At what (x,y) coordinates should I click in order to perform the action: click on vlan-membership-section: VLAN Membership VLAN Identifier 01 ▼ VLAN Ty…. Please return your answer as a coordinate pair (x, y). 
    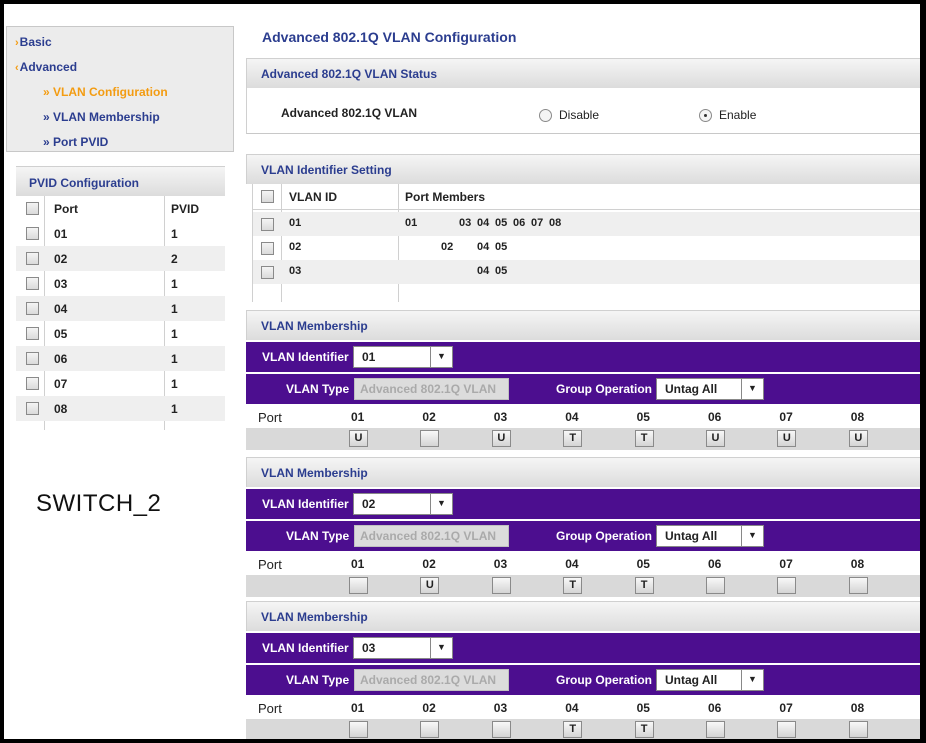
    Looking at the image, I should click on (583, 380).